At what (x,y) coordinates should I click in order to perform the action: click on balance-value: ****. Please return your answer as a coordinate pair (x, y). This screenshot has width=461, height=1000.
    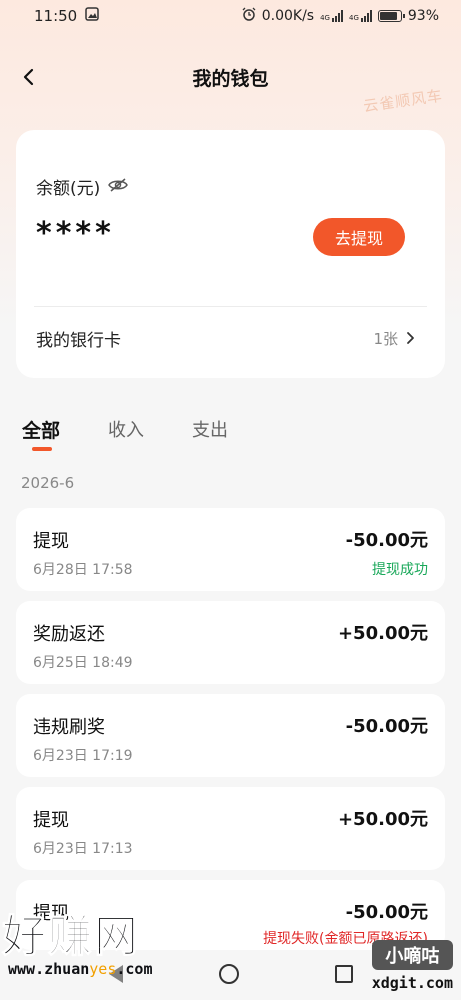
    Looking at the image, I should click on (75, 233).